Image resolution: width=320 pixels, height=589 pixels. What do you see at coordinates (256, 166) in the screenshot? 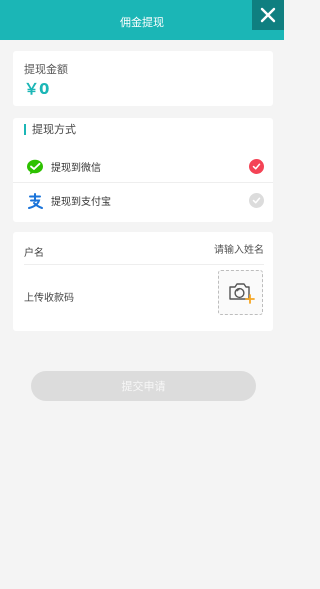
I see `selected-check-icon` at bounding box center [256, 166].